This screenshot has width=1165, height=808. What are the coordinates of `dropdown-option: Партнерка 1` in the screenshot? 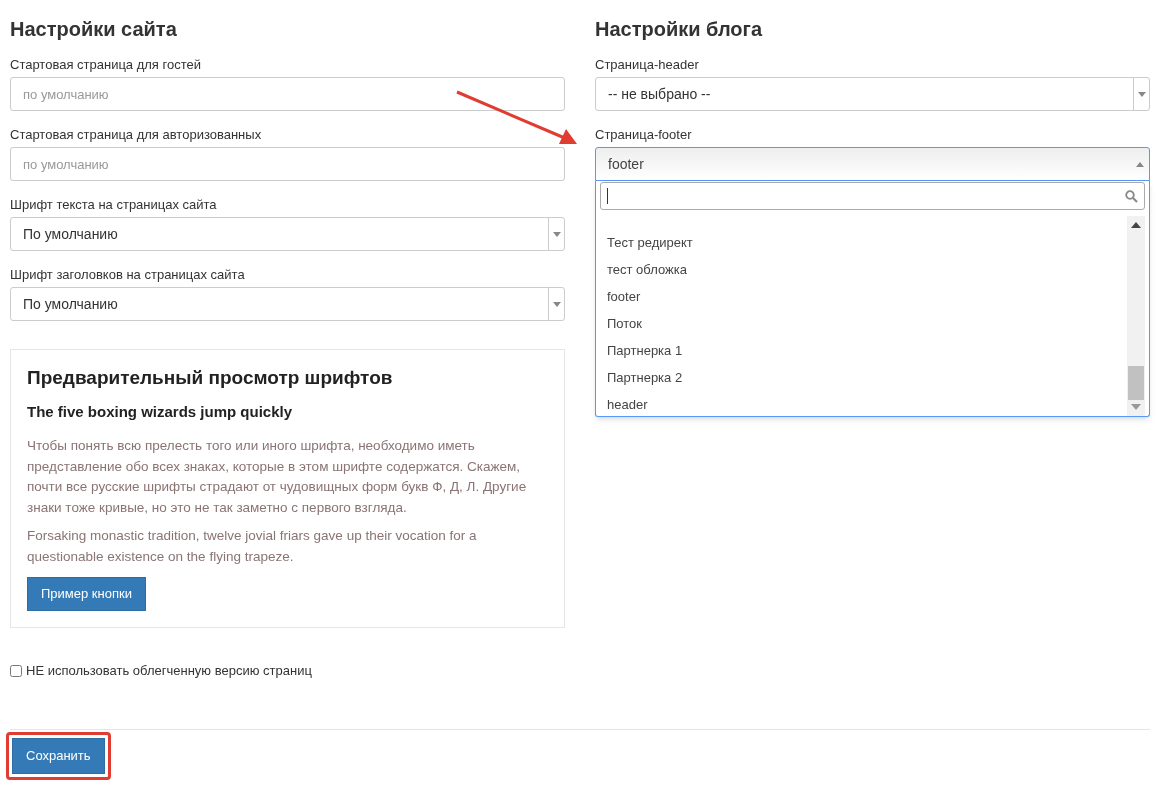 It's located at (861, 350).